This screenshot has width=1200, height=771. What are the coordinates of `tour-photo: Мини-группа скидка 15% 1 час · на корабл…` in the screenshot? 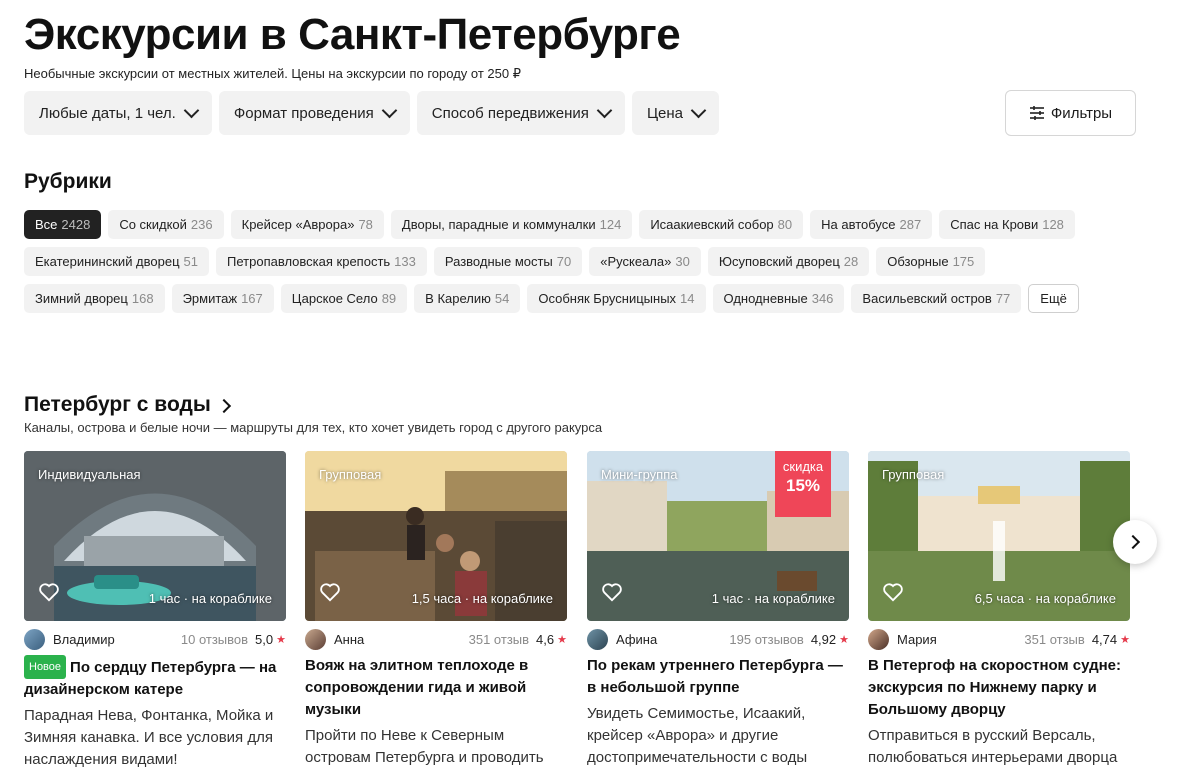 It's located at (718, 536).